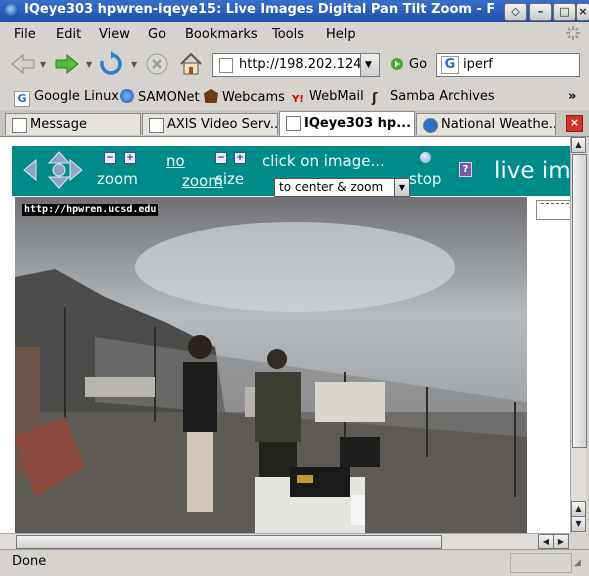 Image resolution: width=589 pixels, height=576 pixels. What do you see at coordinates (90, 210) in the screenshot?
I see `camera-overlay-url: http://hpwren.ucsd.edu` at bounding box center [90, 210].